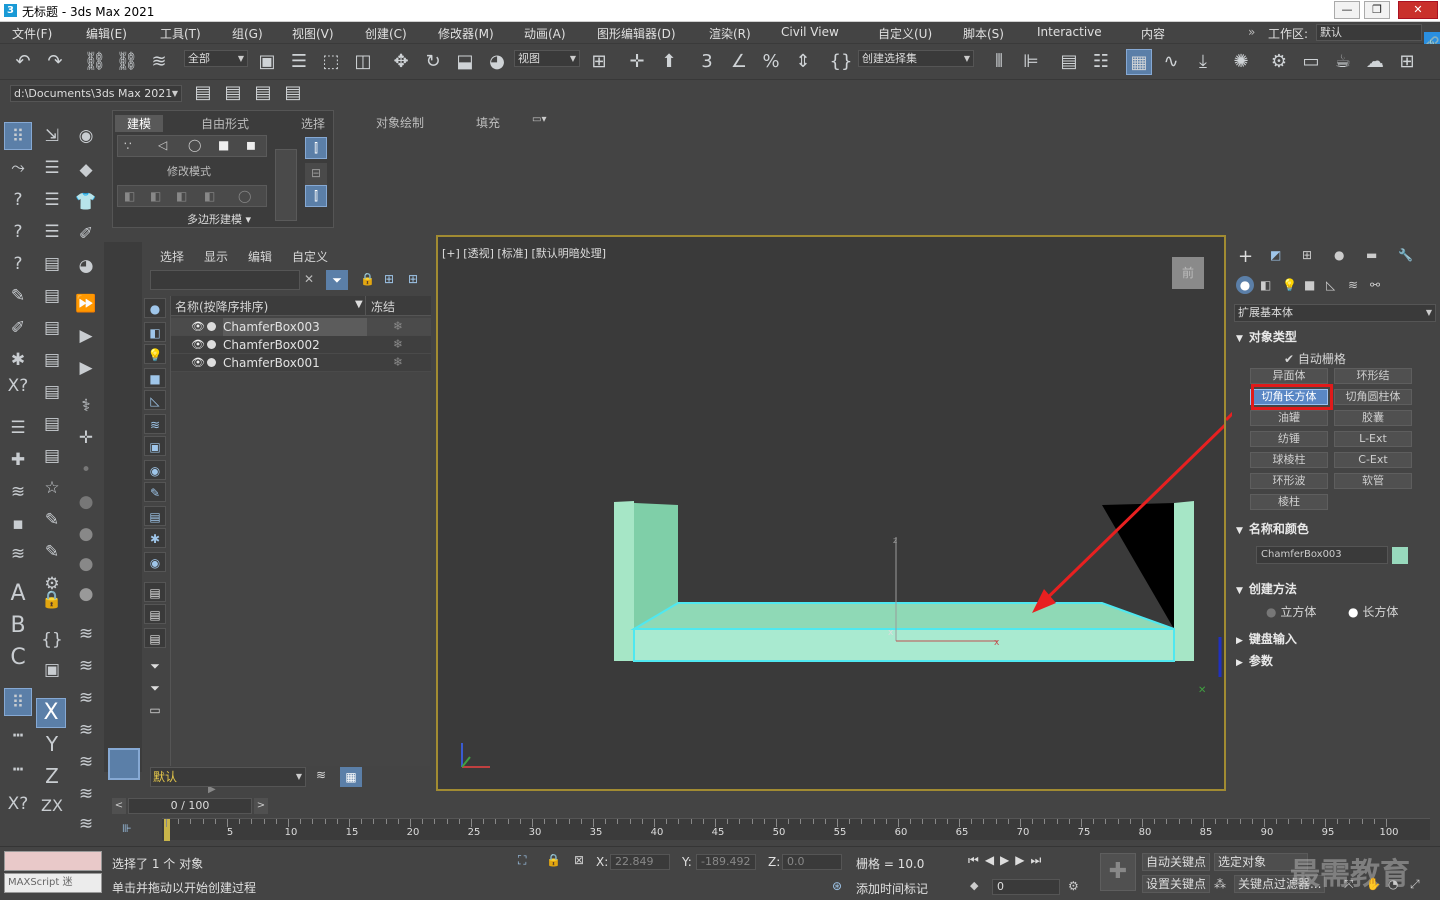  Describe the element at coordinates (155, 378) in the screenshot. I see `filter-cameras-icon: ■` at that location.